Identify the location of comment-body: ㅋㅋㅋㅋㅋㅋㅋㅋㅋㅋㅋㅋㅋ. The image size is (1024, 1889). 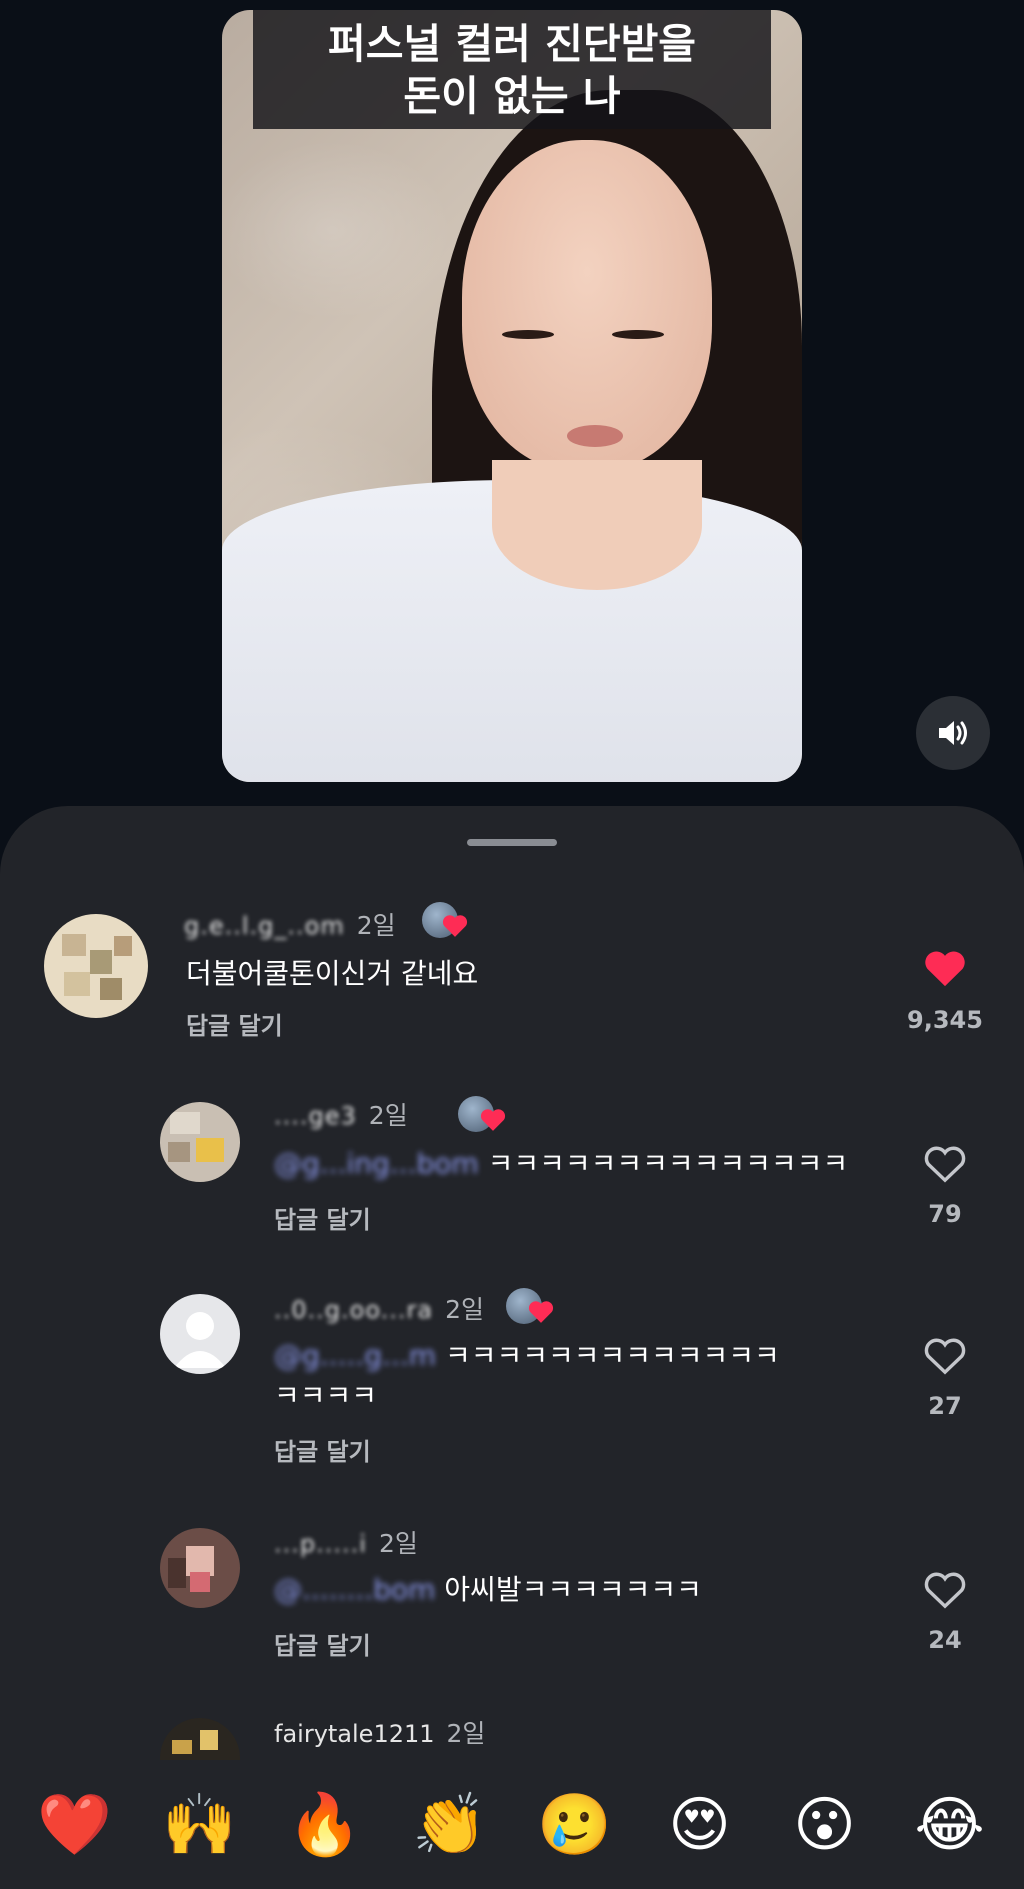
(612, 1355).